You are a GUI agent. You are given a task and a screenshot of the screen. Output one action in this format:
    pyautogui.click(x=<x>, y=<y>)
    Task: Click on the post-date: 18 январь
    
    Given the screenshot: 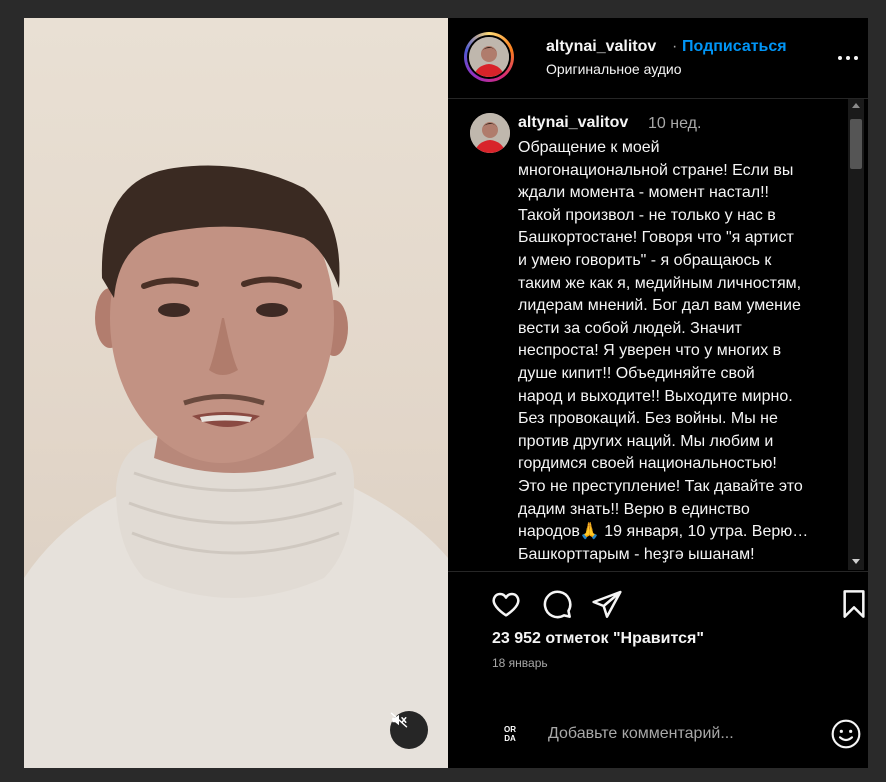 What is the action you would take?
    pyautogui.click(x=520, y=663)
    